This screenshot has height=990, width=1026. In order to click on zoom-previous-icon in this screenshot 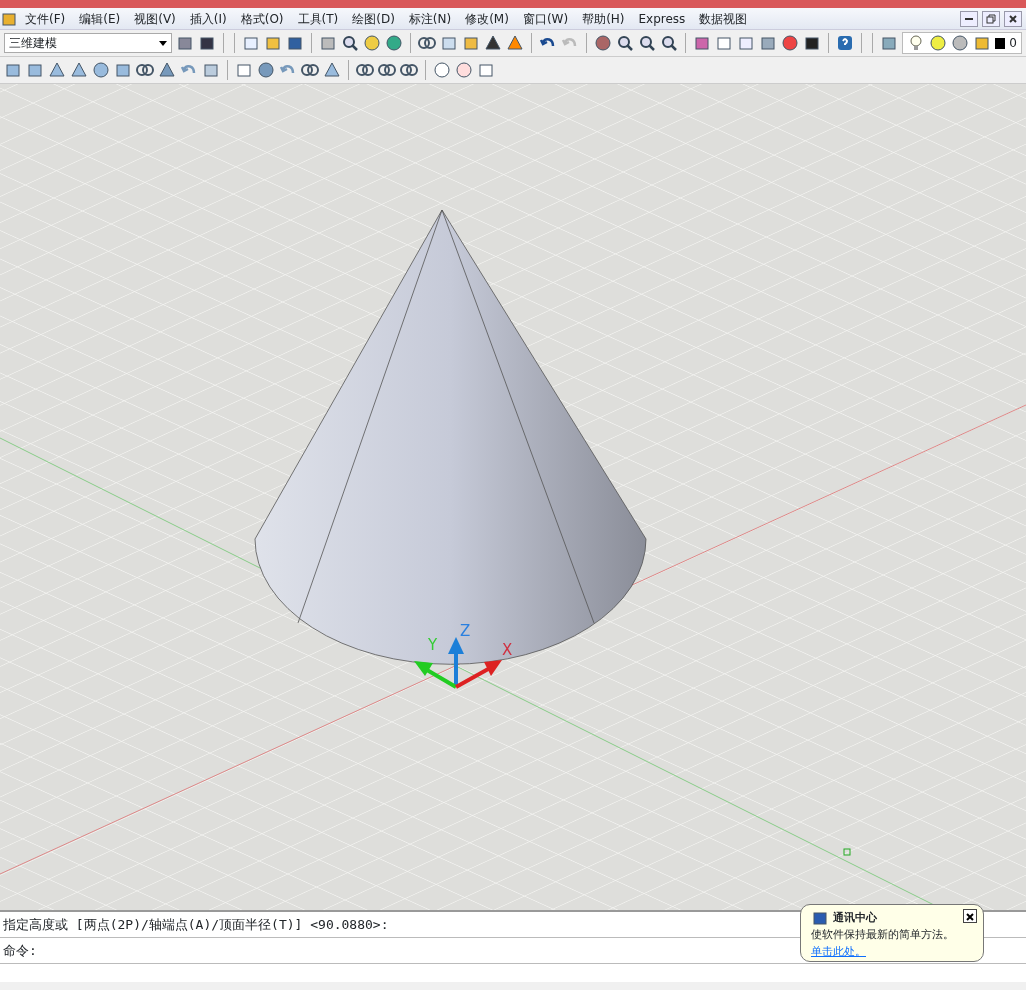, I will do `click(669, 43)`.